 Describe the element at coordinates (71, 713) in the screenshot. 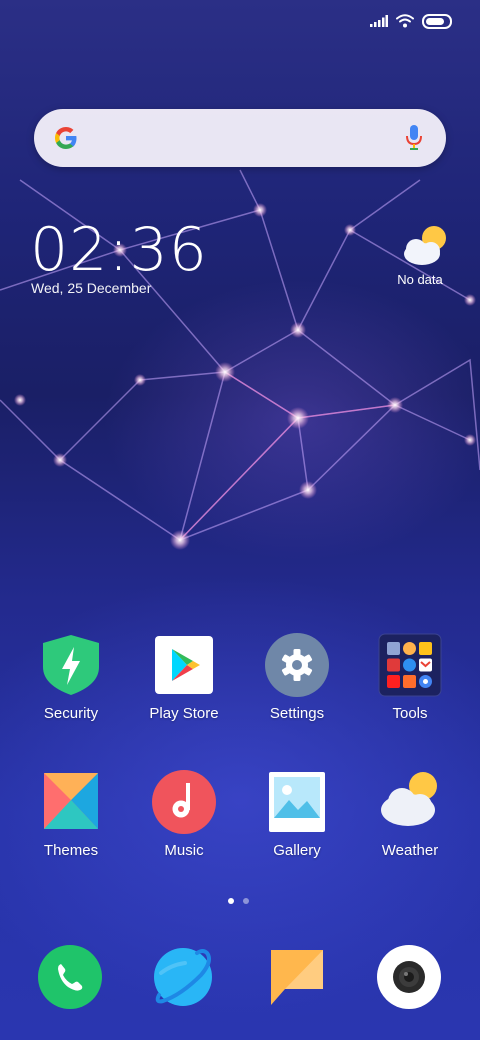

I see `app-label: Security` at that location.